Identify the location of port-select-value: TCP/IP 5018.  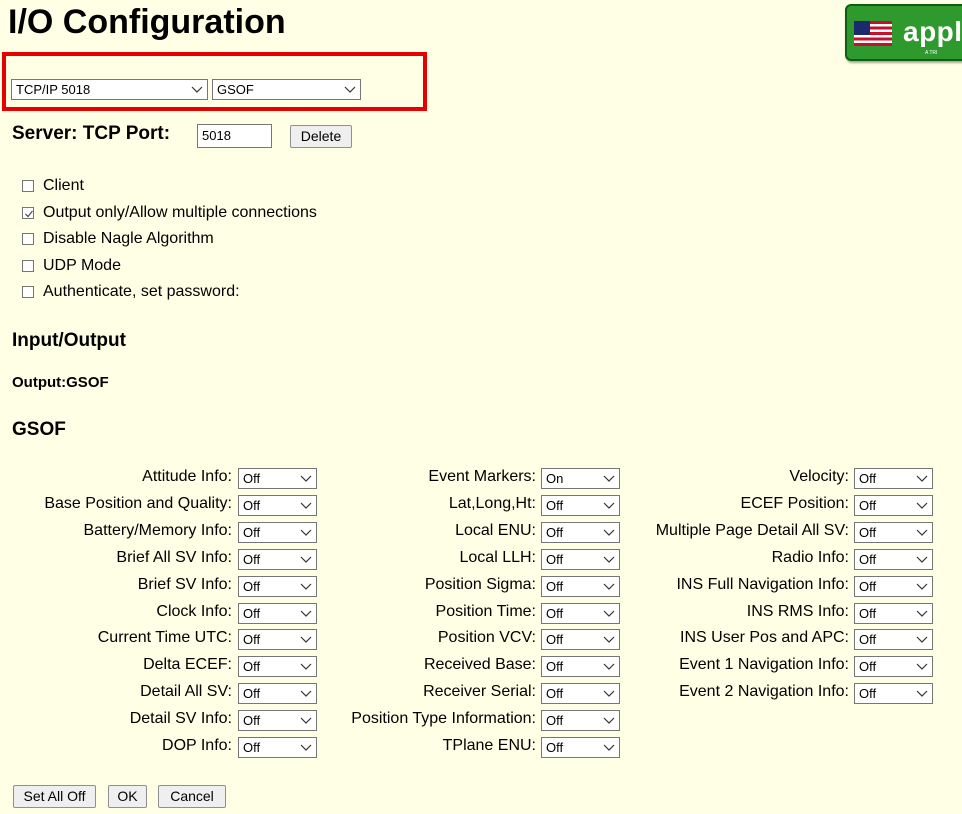
(53, 89).